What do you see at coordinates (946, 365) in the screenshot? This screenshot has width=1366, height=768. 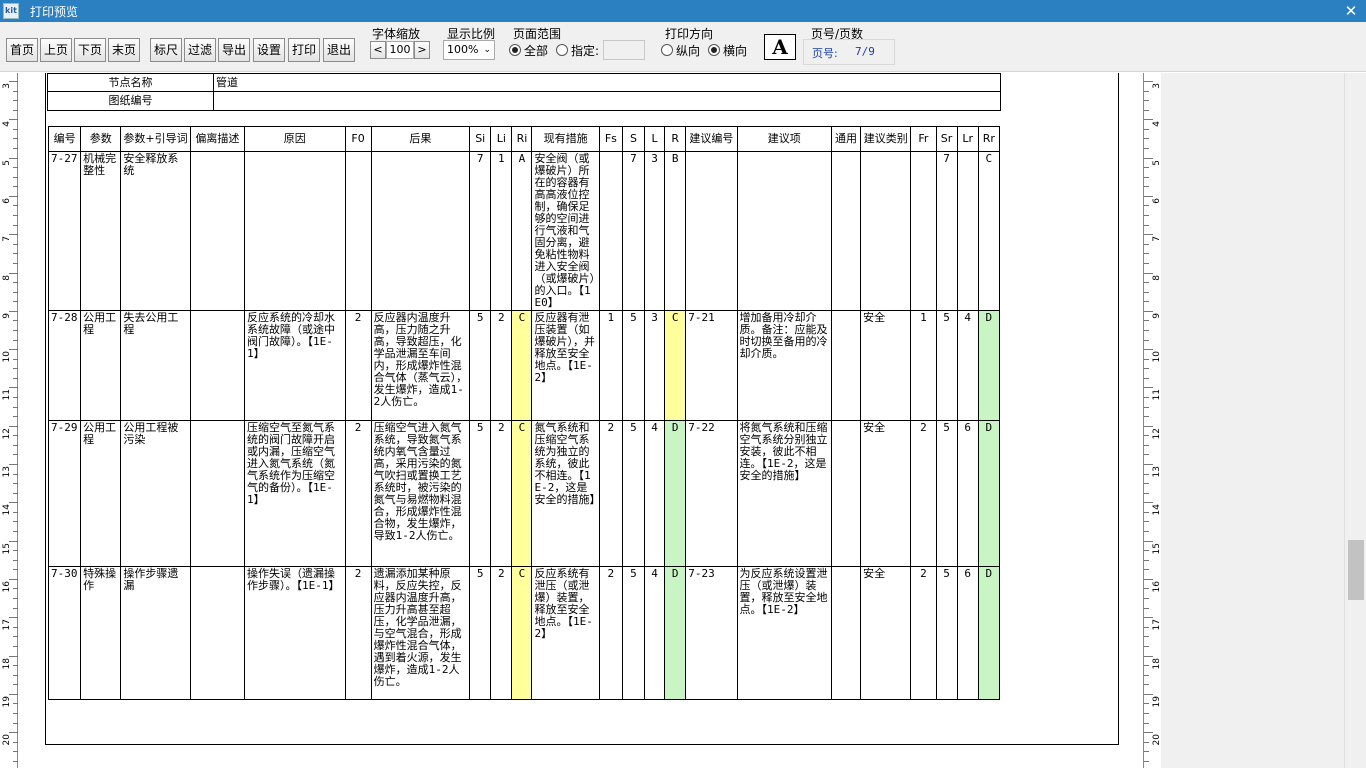 I see `cell-sr: 5` at bounding box center [946, 365].